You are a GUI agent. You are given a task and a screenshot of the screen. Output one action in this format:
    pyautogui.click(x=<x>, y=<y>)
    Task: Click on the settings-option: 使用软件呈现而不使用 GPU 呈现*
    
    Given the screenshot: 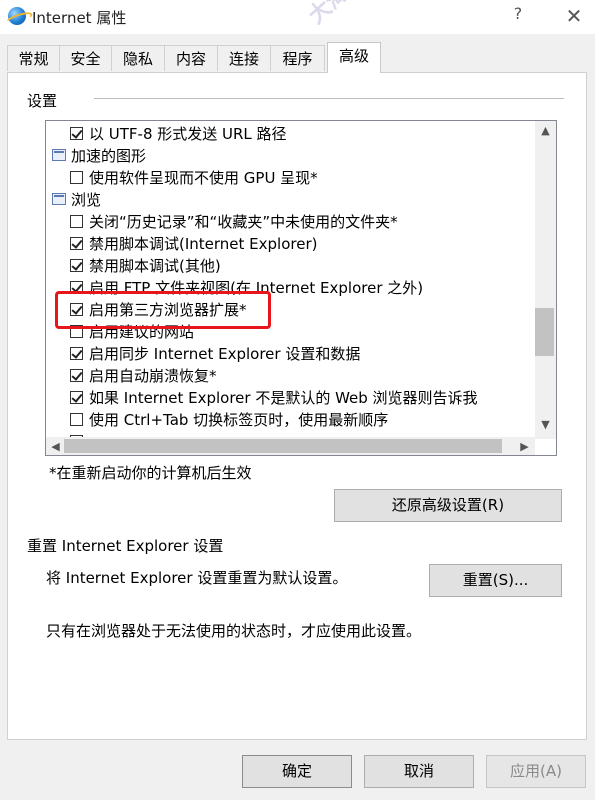 What is the action you would take?
    pyautogui.click(x=290, y=178)
    